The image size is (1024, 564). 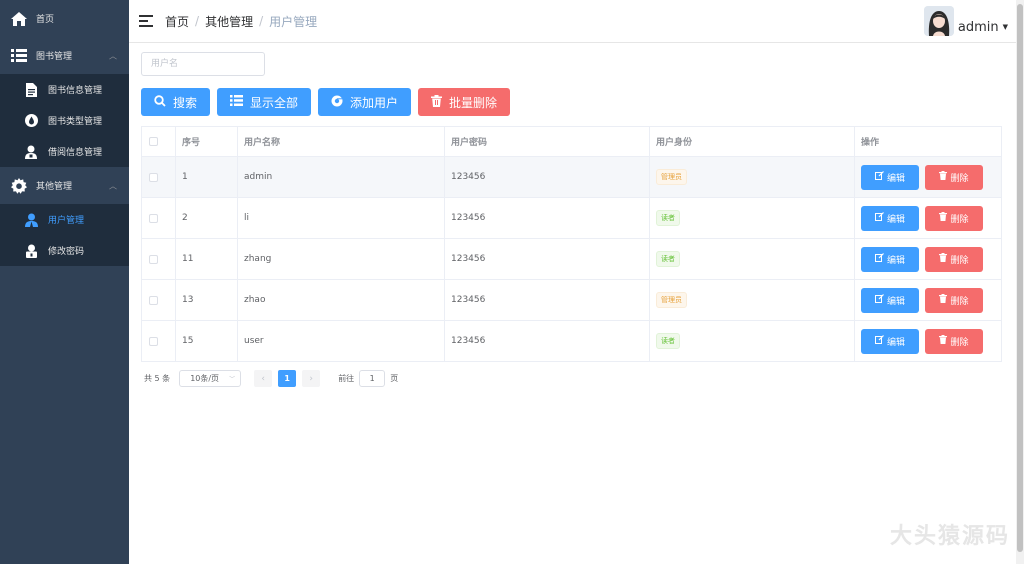 I want to click on header: 首页 / 其他管理 / 用户管理 admin ▼, so click(x=572, y=21).